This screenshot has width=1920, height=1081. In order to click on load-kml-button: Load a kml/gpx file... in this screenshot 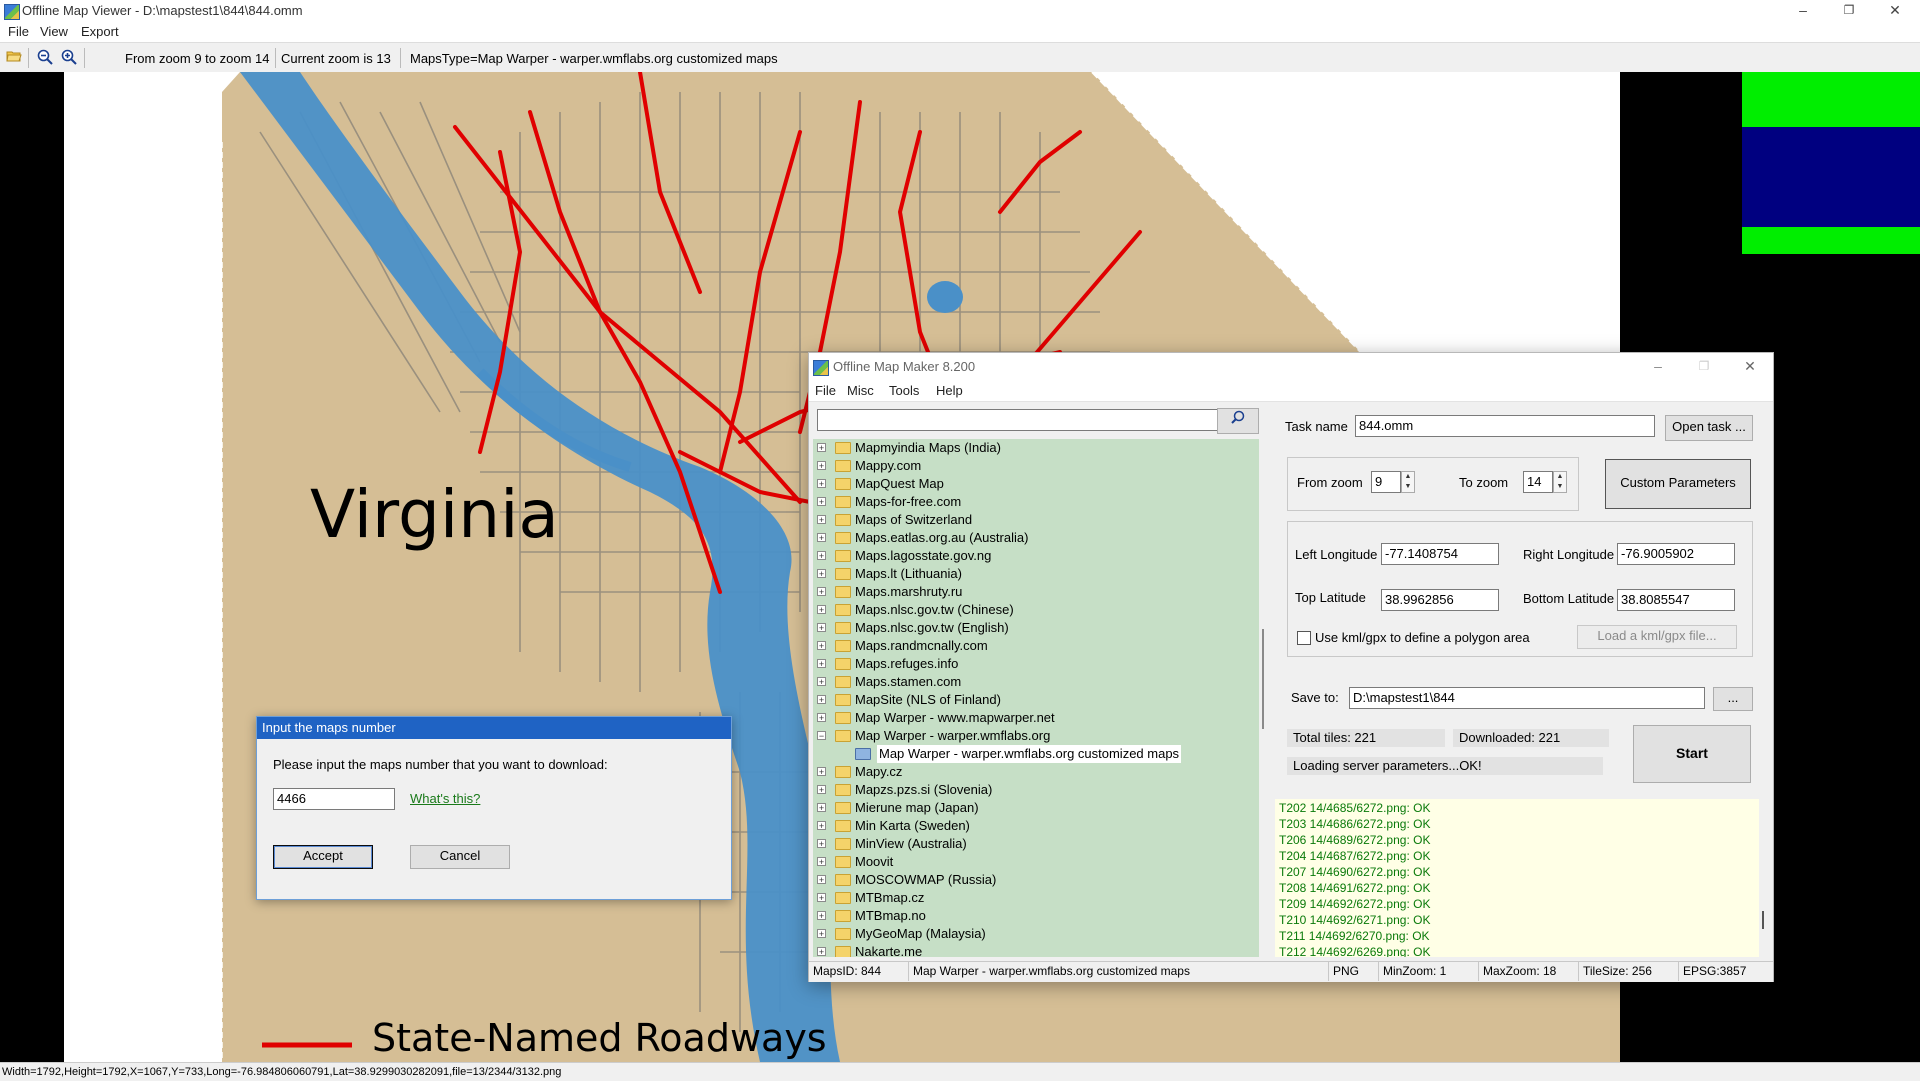, I will do `click(1657, 637)`.